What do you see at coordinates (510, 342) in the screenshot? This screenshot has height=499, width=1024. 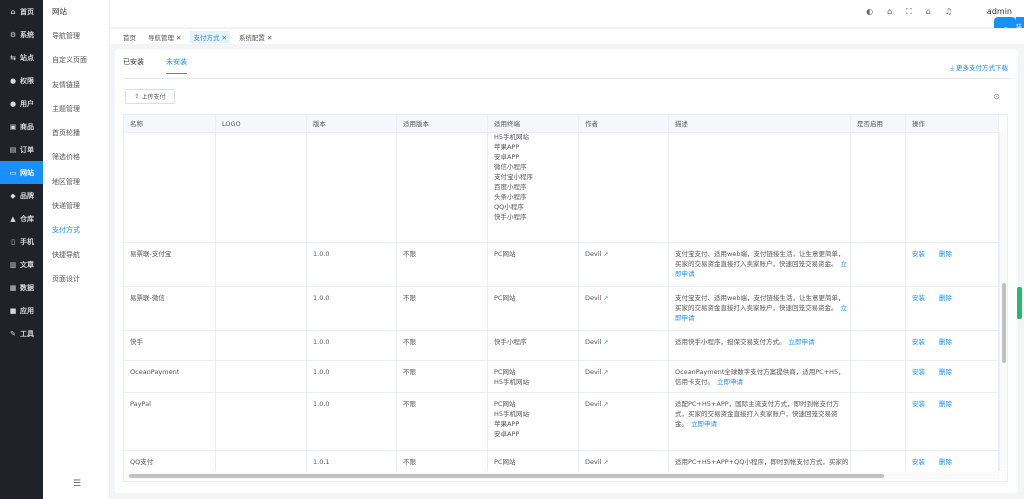 I see `terminal-item: 快手小程序` at bounding box center [510, 342].